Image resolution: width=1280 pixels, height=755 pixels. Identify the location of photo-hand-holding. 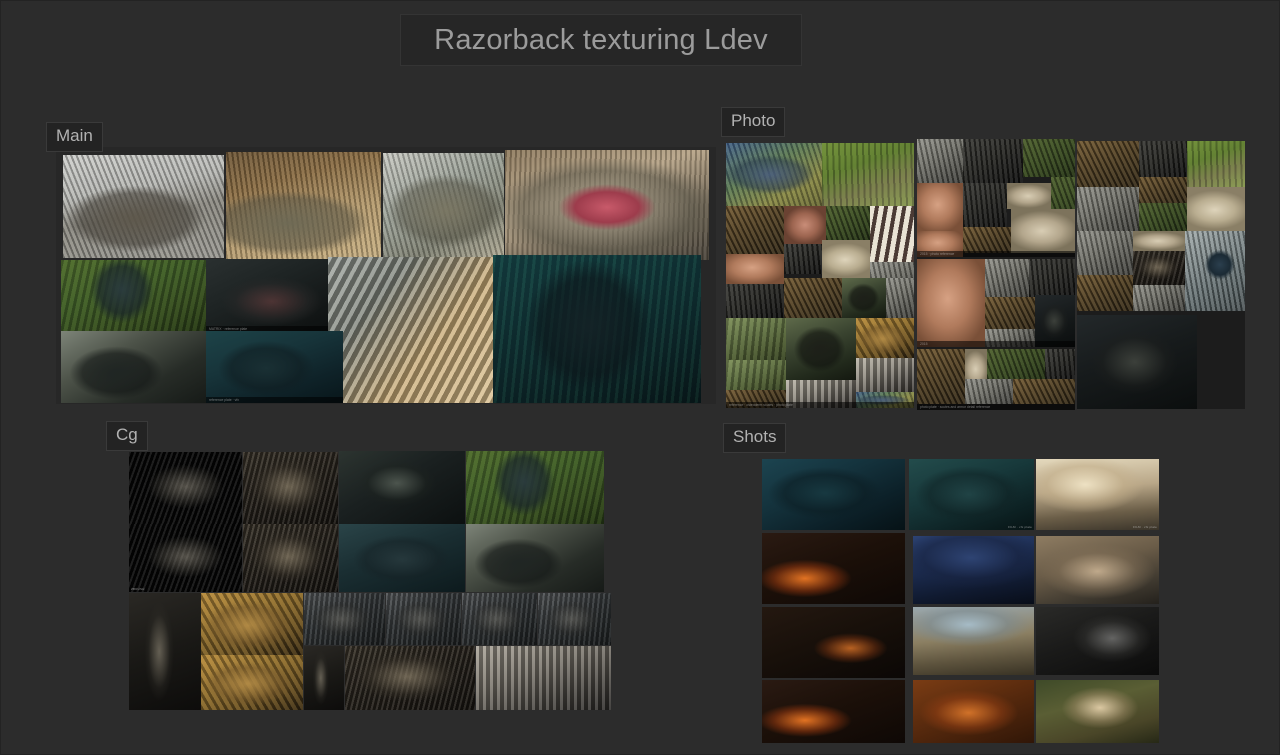
(755, 269).